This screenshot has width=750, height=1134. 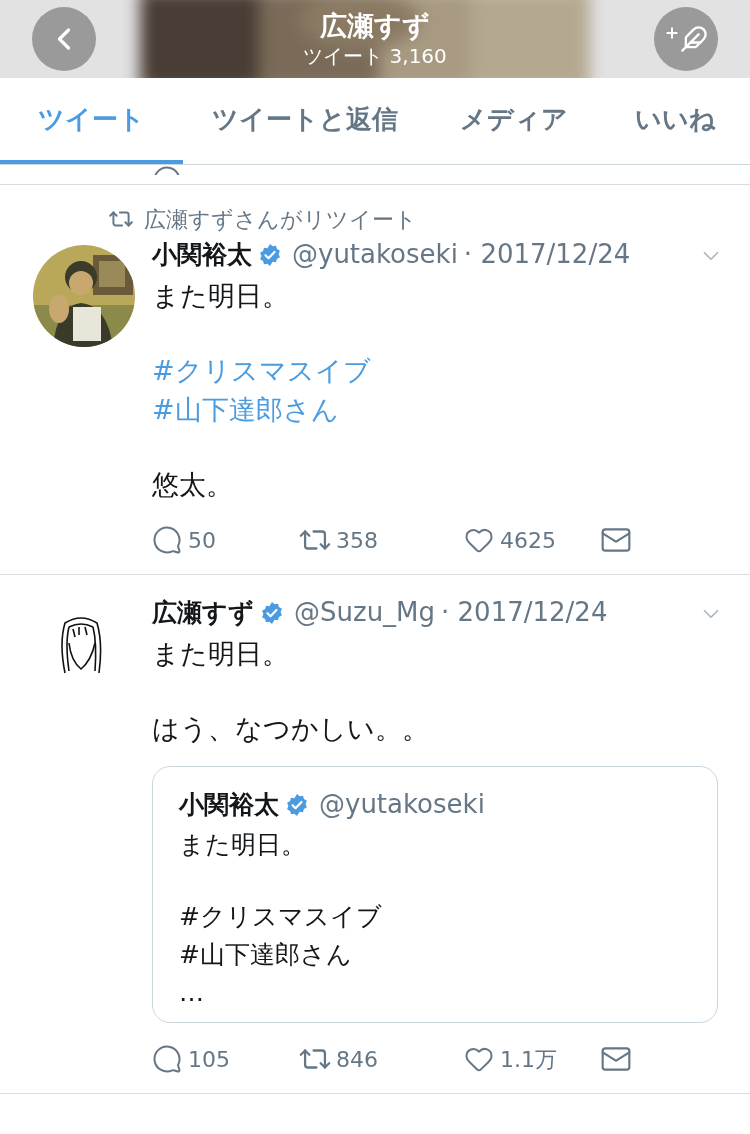 What do you see at coordinates (528, 1059) in the screenshot?
I see `like-count: 1.1万` at bounding box center [528, 1059].